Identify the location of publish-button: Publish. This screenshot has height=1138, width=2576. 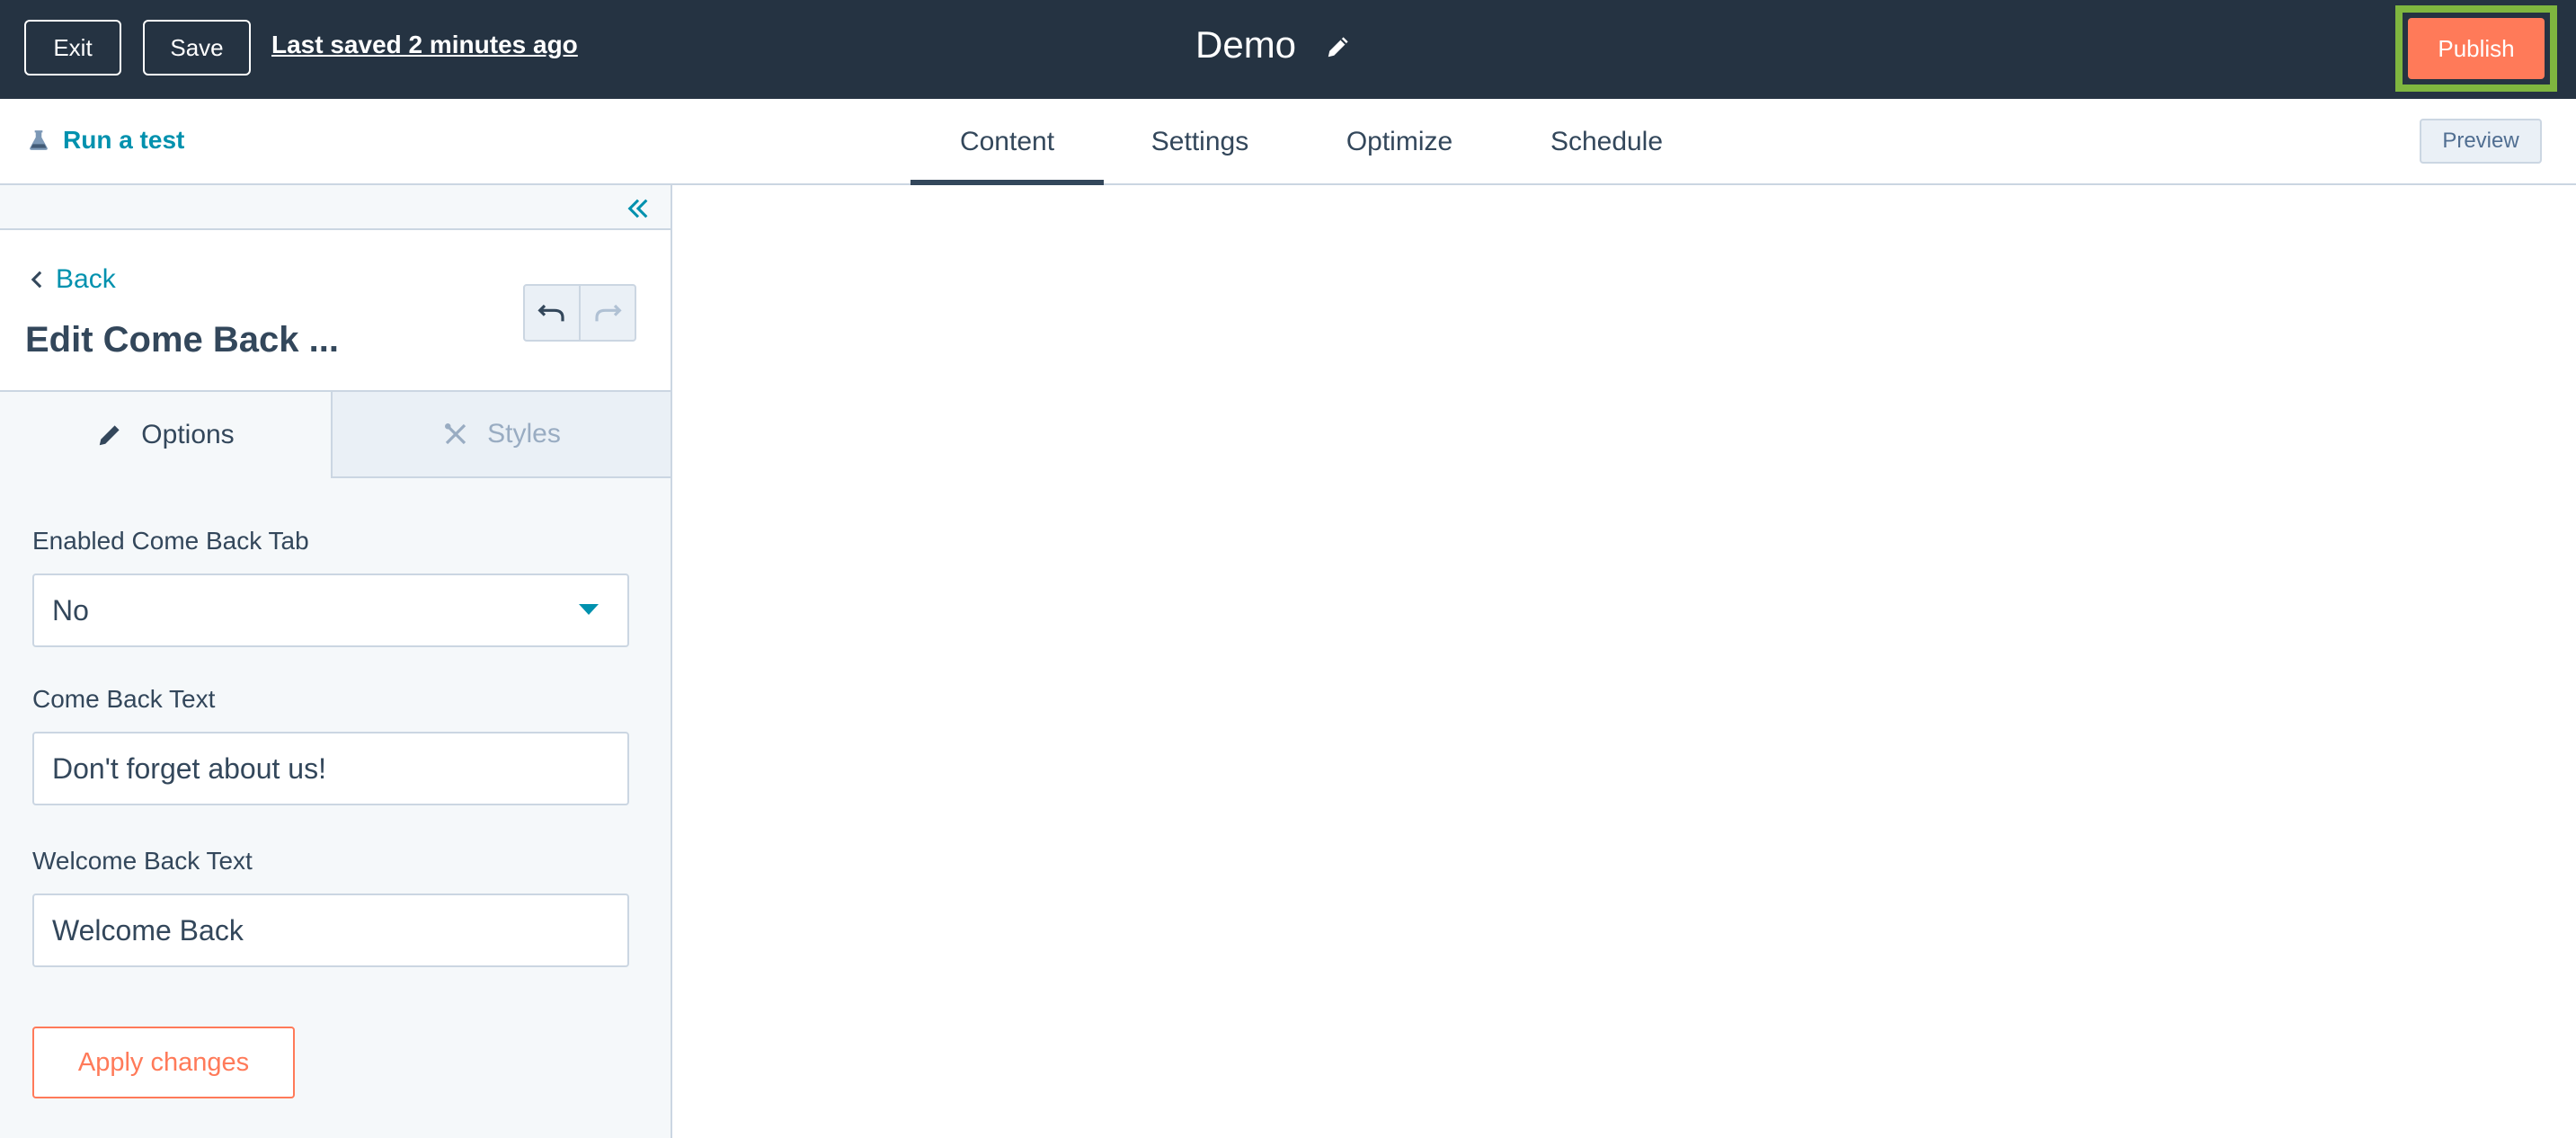
(2476, 49).